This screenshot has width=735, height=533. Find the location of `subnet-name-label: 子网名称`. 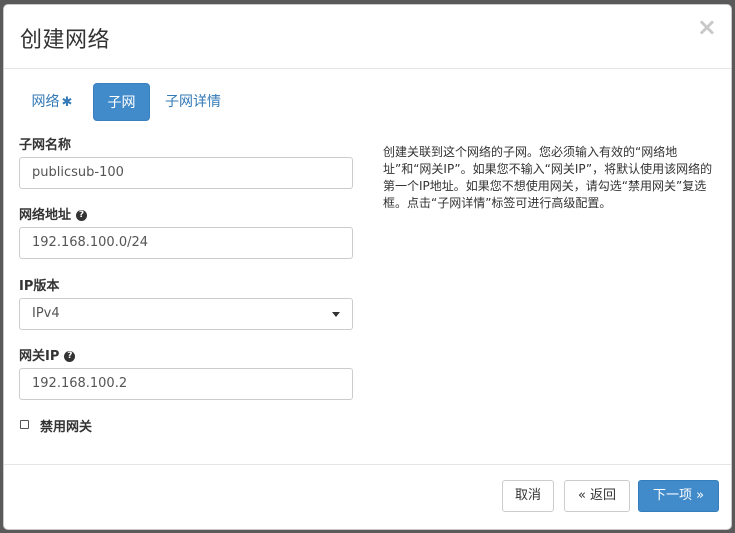

subnet-name-label: 子网名称 is located at coordinates (45, 145).